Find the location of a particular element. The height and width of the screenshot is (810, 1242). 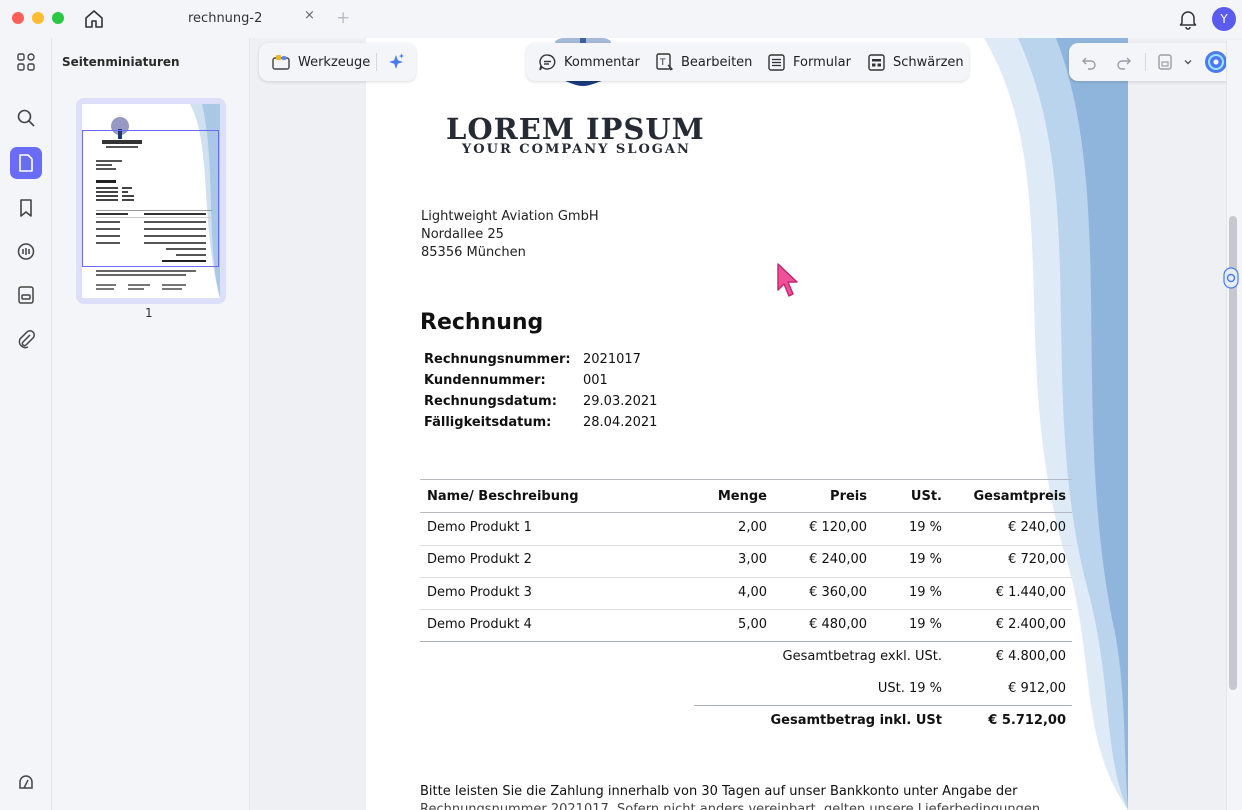

home-icon is located at coordinates (94, 19).